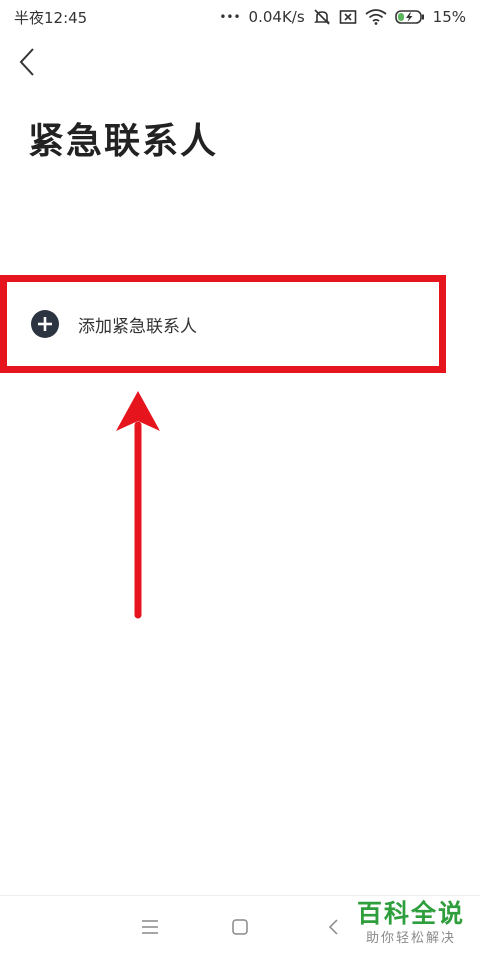  What do you see at coordinates (410, 913) in the screenshot?
I see `watermark-title: 百科全说` at bounding box center [410, 913].